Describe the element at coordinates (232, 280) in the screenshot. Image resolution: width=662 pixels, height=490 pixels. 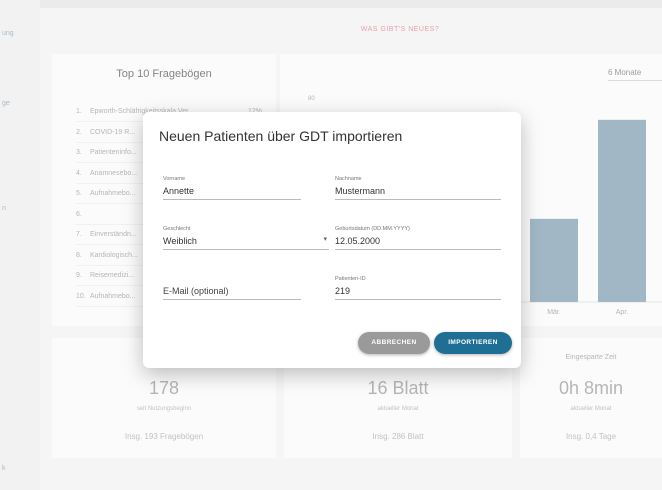
I see `email-label` at that location.